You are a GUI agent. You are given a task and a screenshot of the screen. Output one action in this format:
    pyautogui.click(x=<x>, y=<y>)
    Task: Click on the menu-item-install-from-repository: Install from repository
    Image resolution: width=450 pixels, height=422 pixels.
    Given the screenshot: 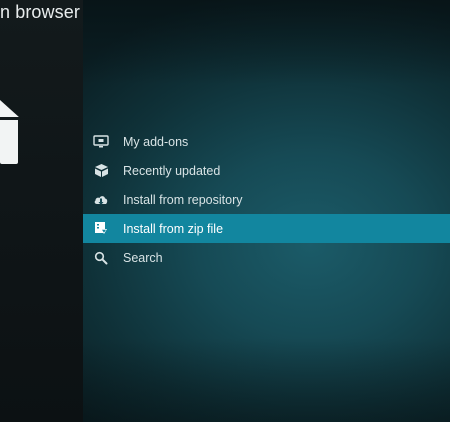 What is the action you would take?
    pyautogui.click(x=266, y=199)
    